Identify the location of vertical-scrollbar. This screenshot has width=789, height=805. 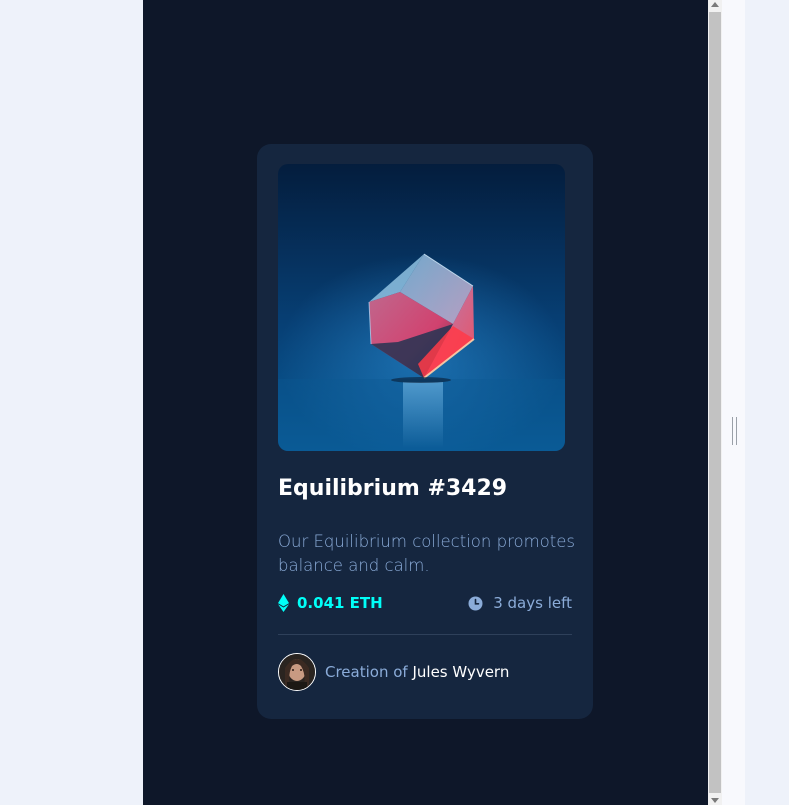
(715, 402).